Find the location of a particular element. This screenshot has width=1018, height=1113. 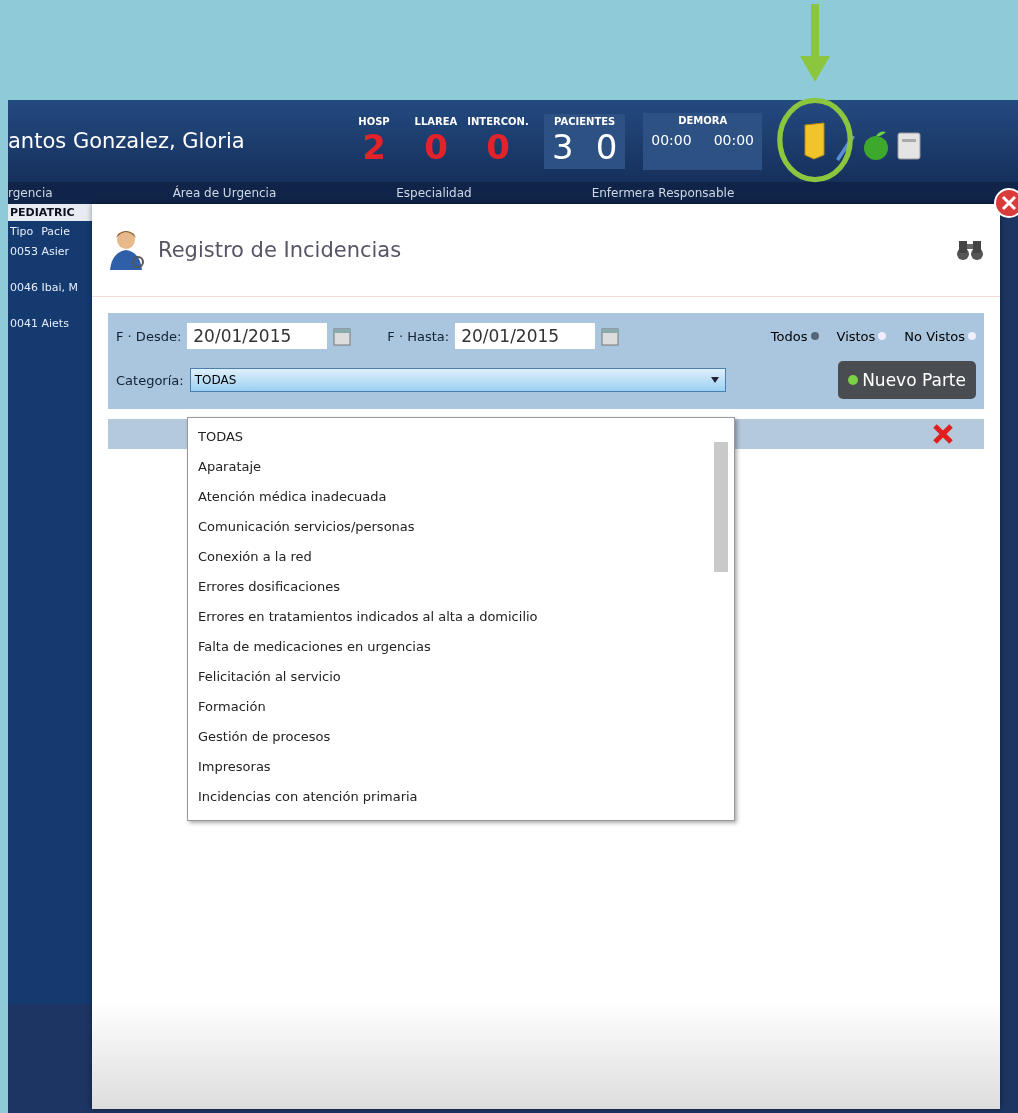

dropdown-option: Felicitación al servicio is located at coordinates (451, 677).